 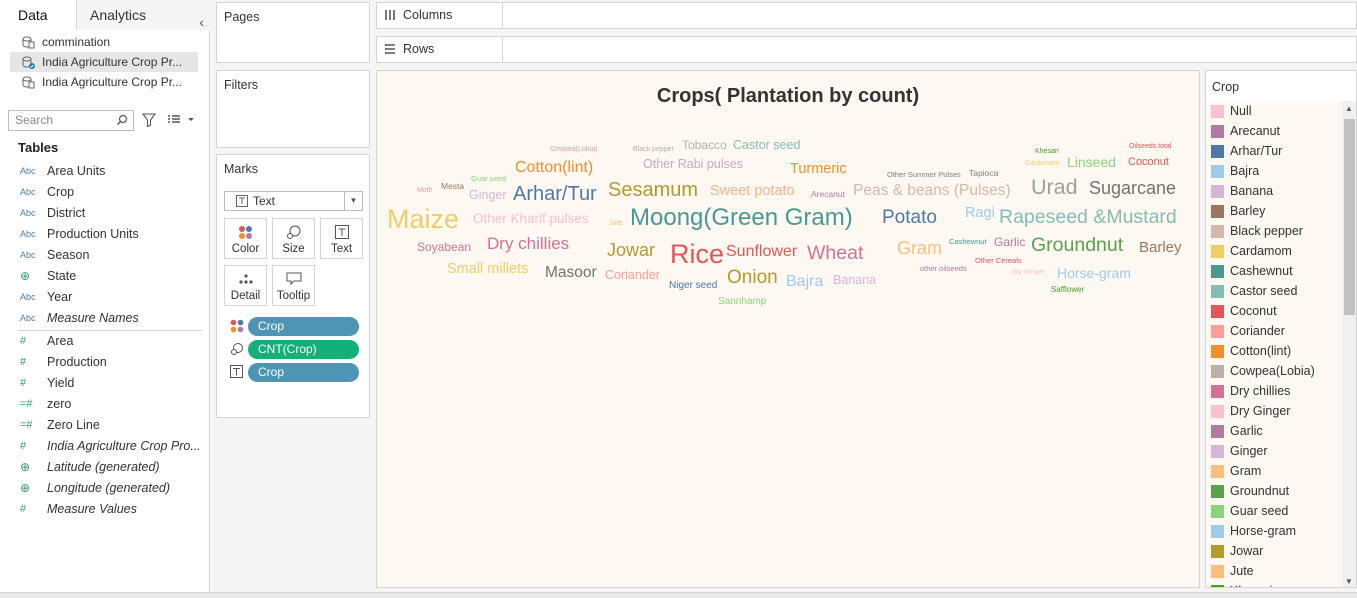 I want to click on word-mark: Onion, so click(x=752, y=277).